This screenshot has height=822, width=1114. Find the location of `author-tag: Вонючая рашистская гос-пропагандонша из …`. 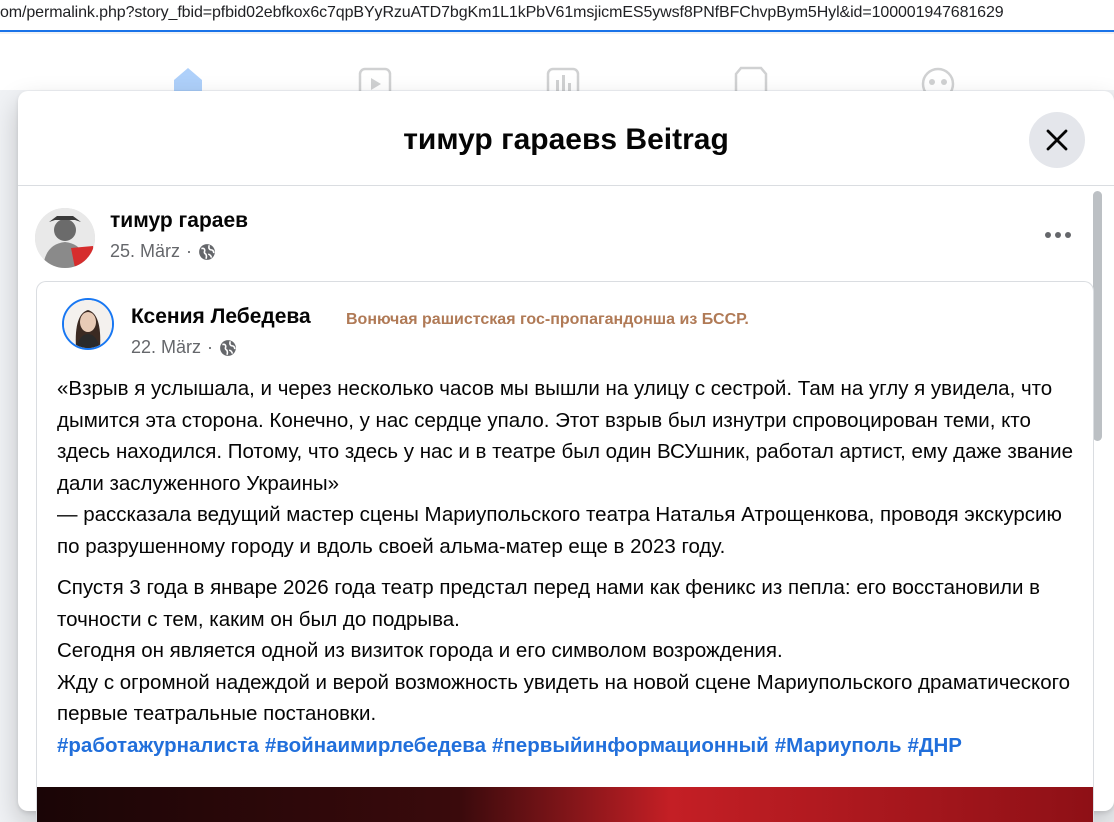

author-tag: Вонючая рашистская гос-пропагандонша из … is located at coordinates (547, 319).